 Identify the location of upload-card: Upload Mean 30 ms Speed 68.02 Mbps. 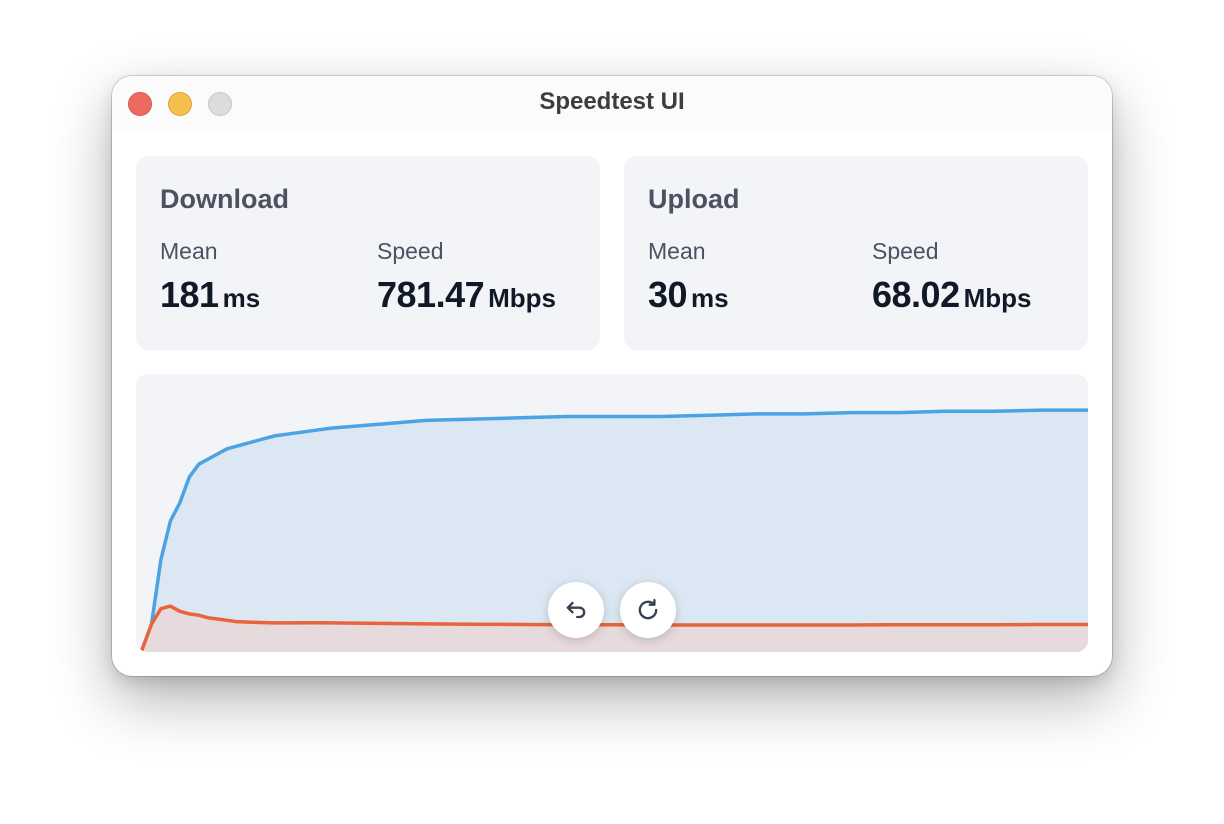
(856, 253).